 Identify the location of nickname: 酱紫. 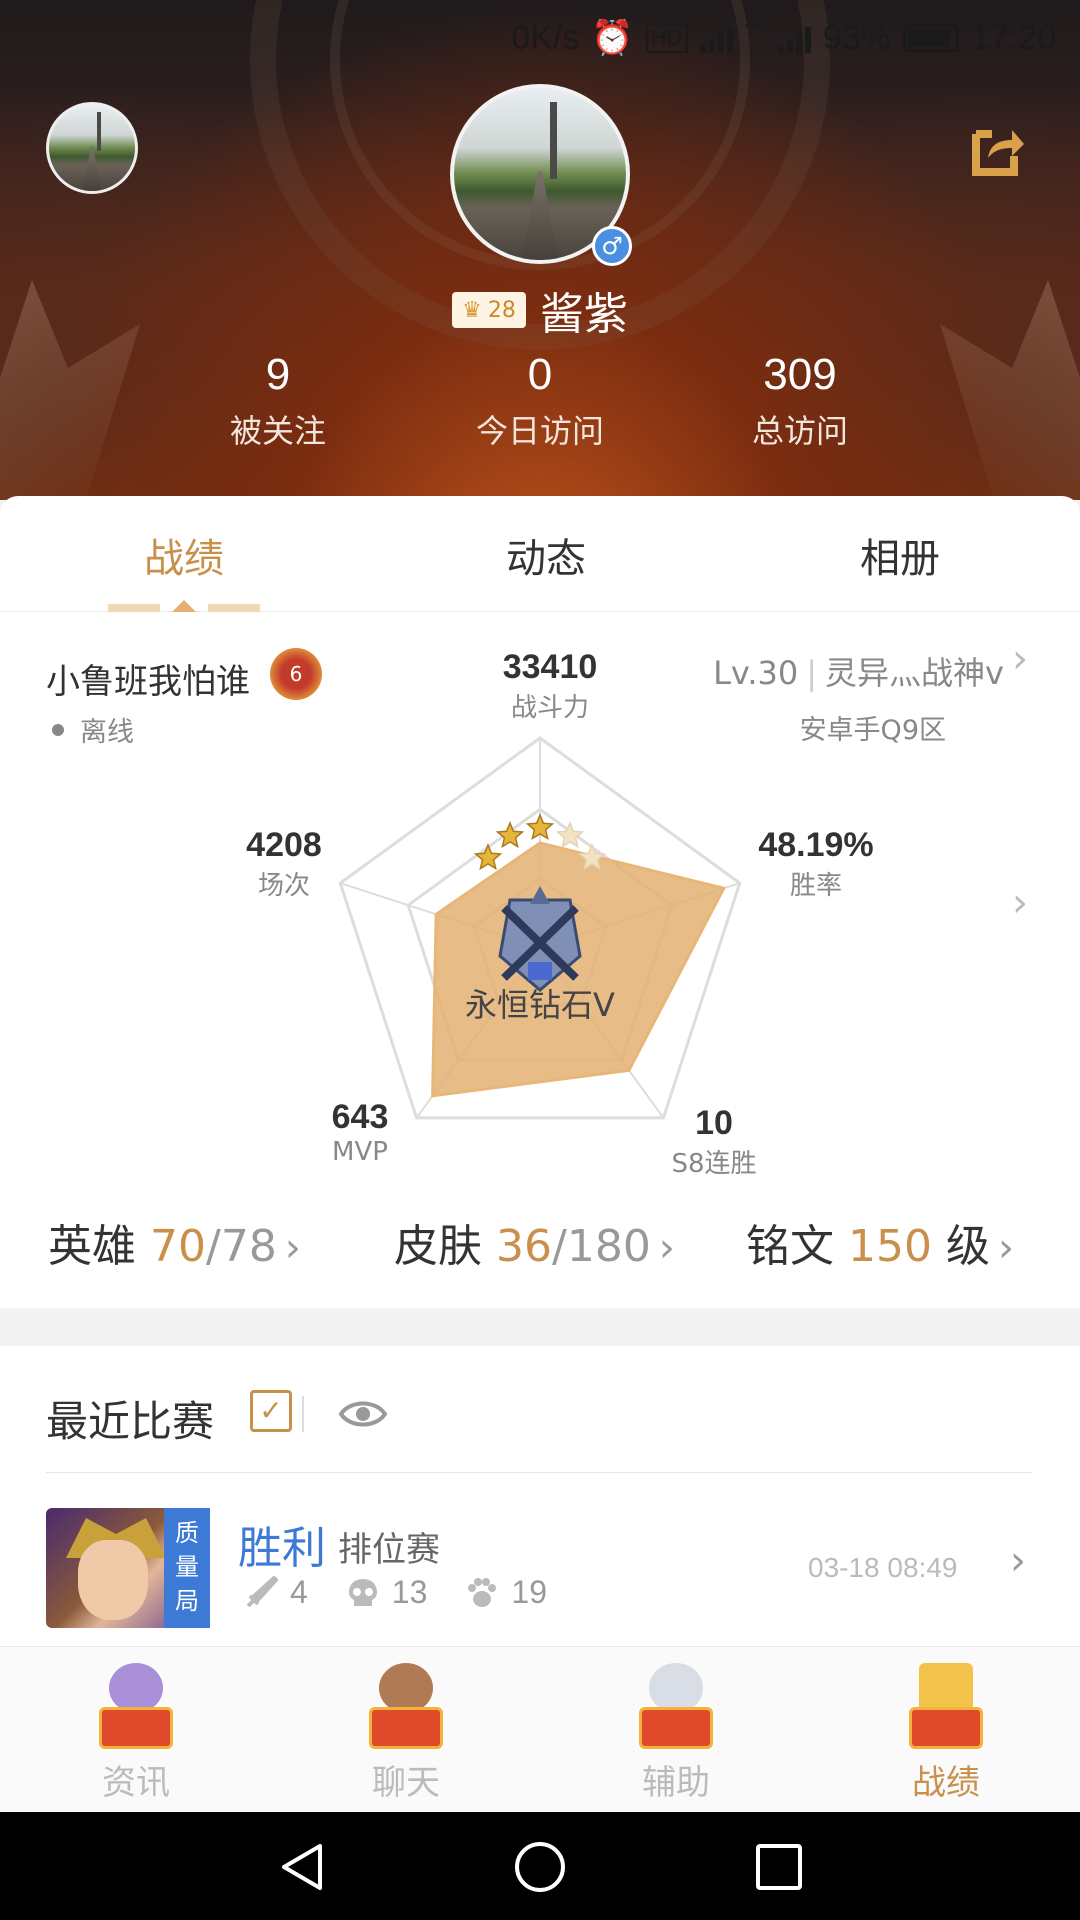
(583, 314).